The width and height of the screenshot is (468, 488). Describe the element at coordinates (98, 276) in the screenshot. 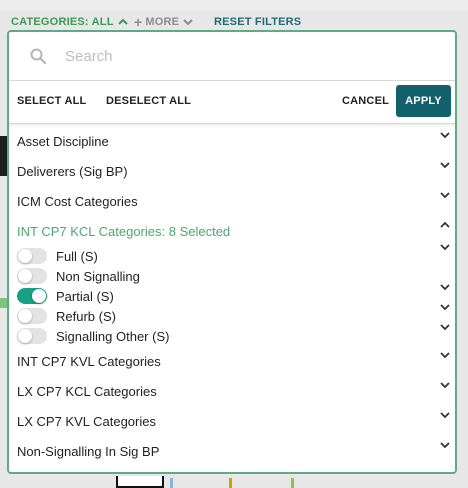

I see `option-label: Non Signalling` at that location.